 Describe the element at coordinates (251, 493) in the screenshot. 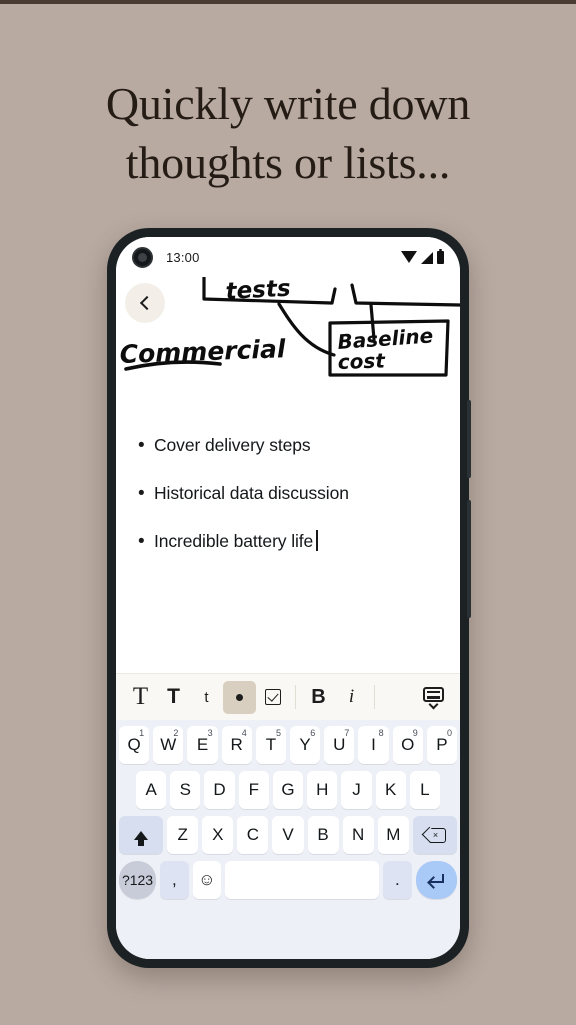

I see `list-item-text: Historical data discussion` at that location.